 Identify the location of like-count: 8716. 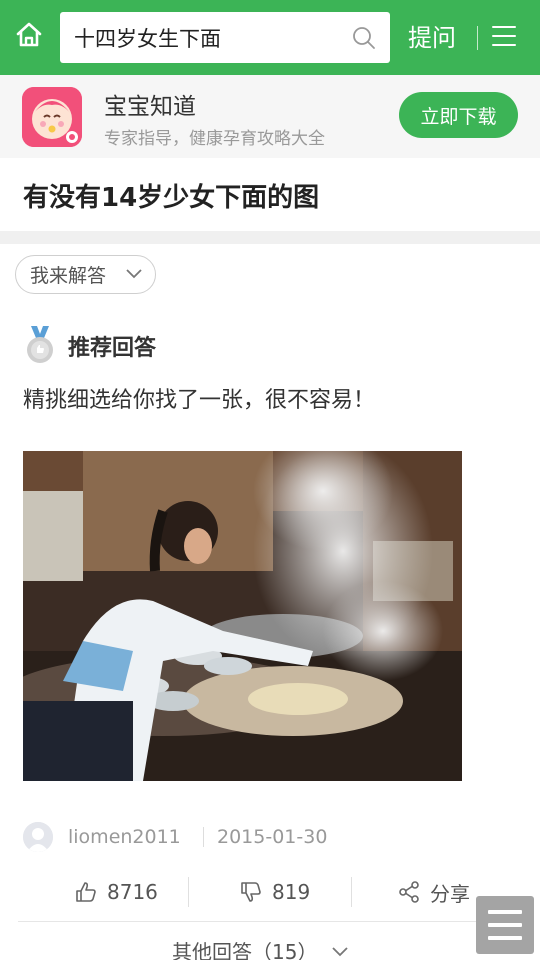
(132, 892).